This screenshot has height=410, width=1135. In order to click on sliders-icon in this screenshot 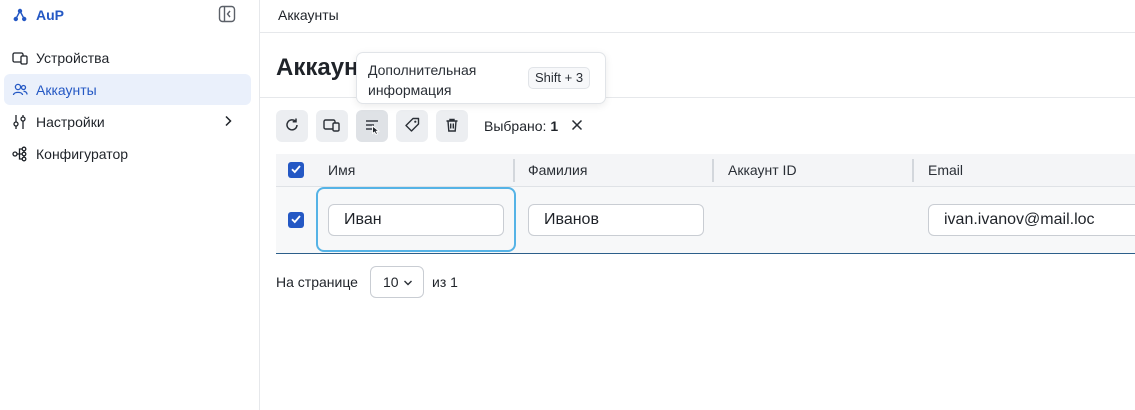, I will do `click(20, 122)`.